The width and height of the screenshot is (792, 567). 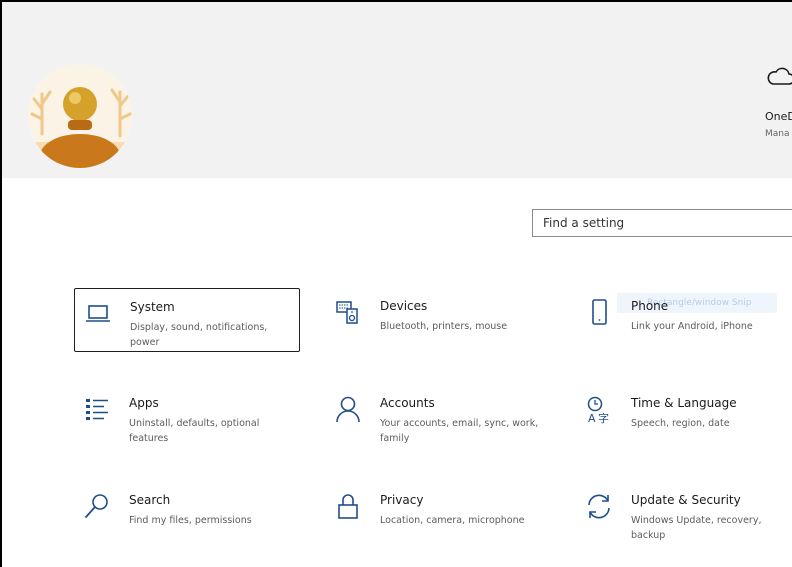 I want to click on tile-title: Update & Security, so click(x=686, y=500).